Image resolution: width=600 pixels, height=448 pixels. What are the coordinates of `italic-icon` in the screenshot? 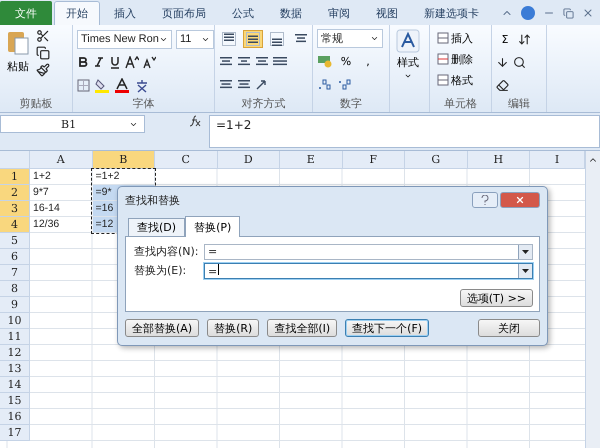 It's located at (99, 62).